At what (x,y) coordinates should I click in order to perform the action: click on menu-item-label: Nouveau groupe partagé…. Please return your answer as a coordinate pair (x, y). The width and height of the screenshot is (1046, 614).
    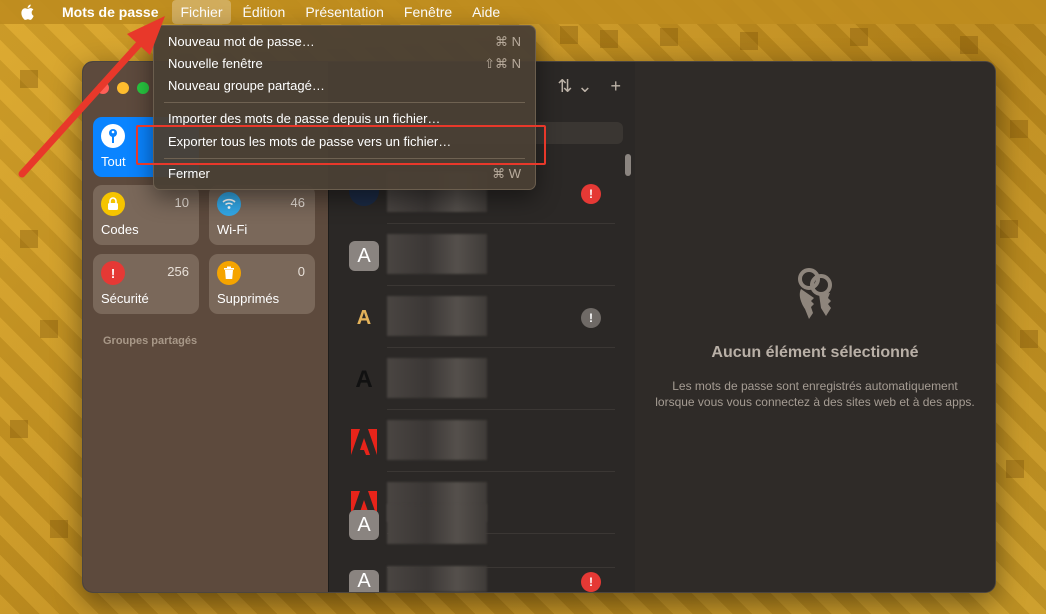
    Looking at the image, I should click on (246, 85).